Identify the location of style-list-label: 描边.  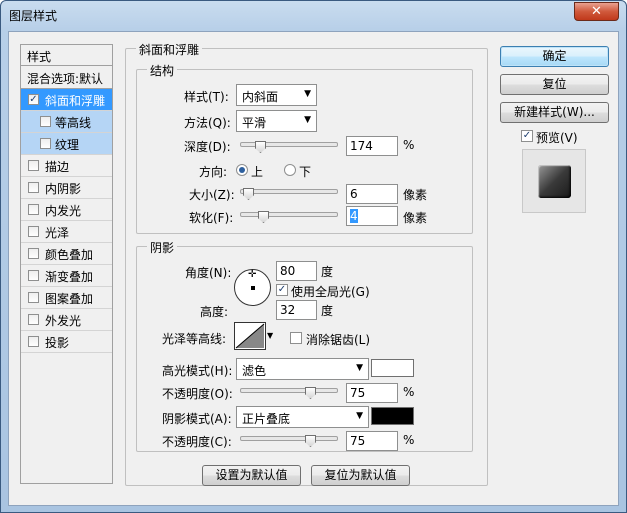
(57, 167).